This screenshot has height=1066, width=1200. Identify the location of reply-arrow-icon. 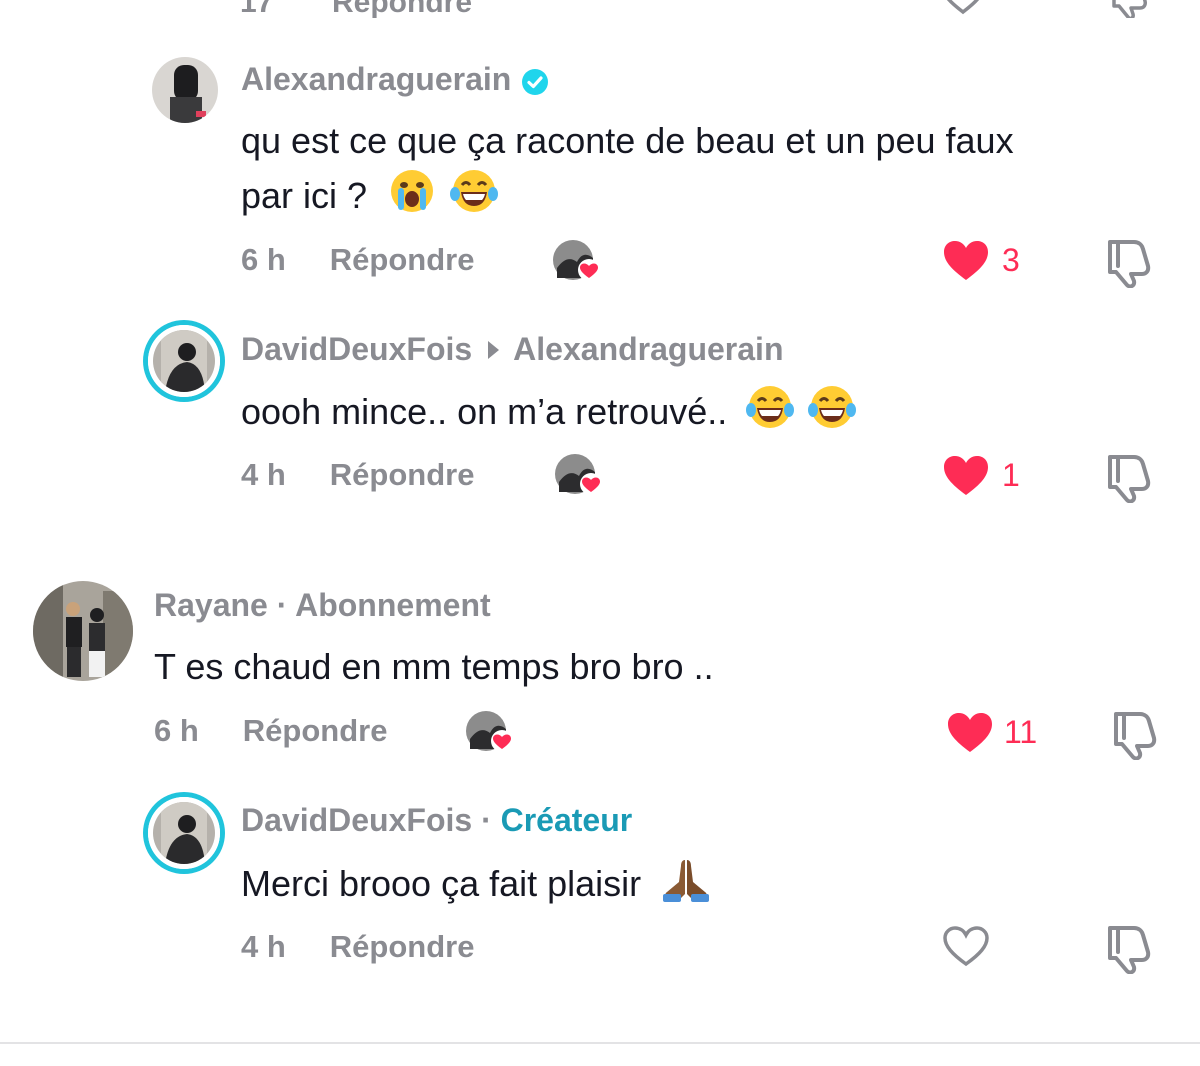
(494, 350).